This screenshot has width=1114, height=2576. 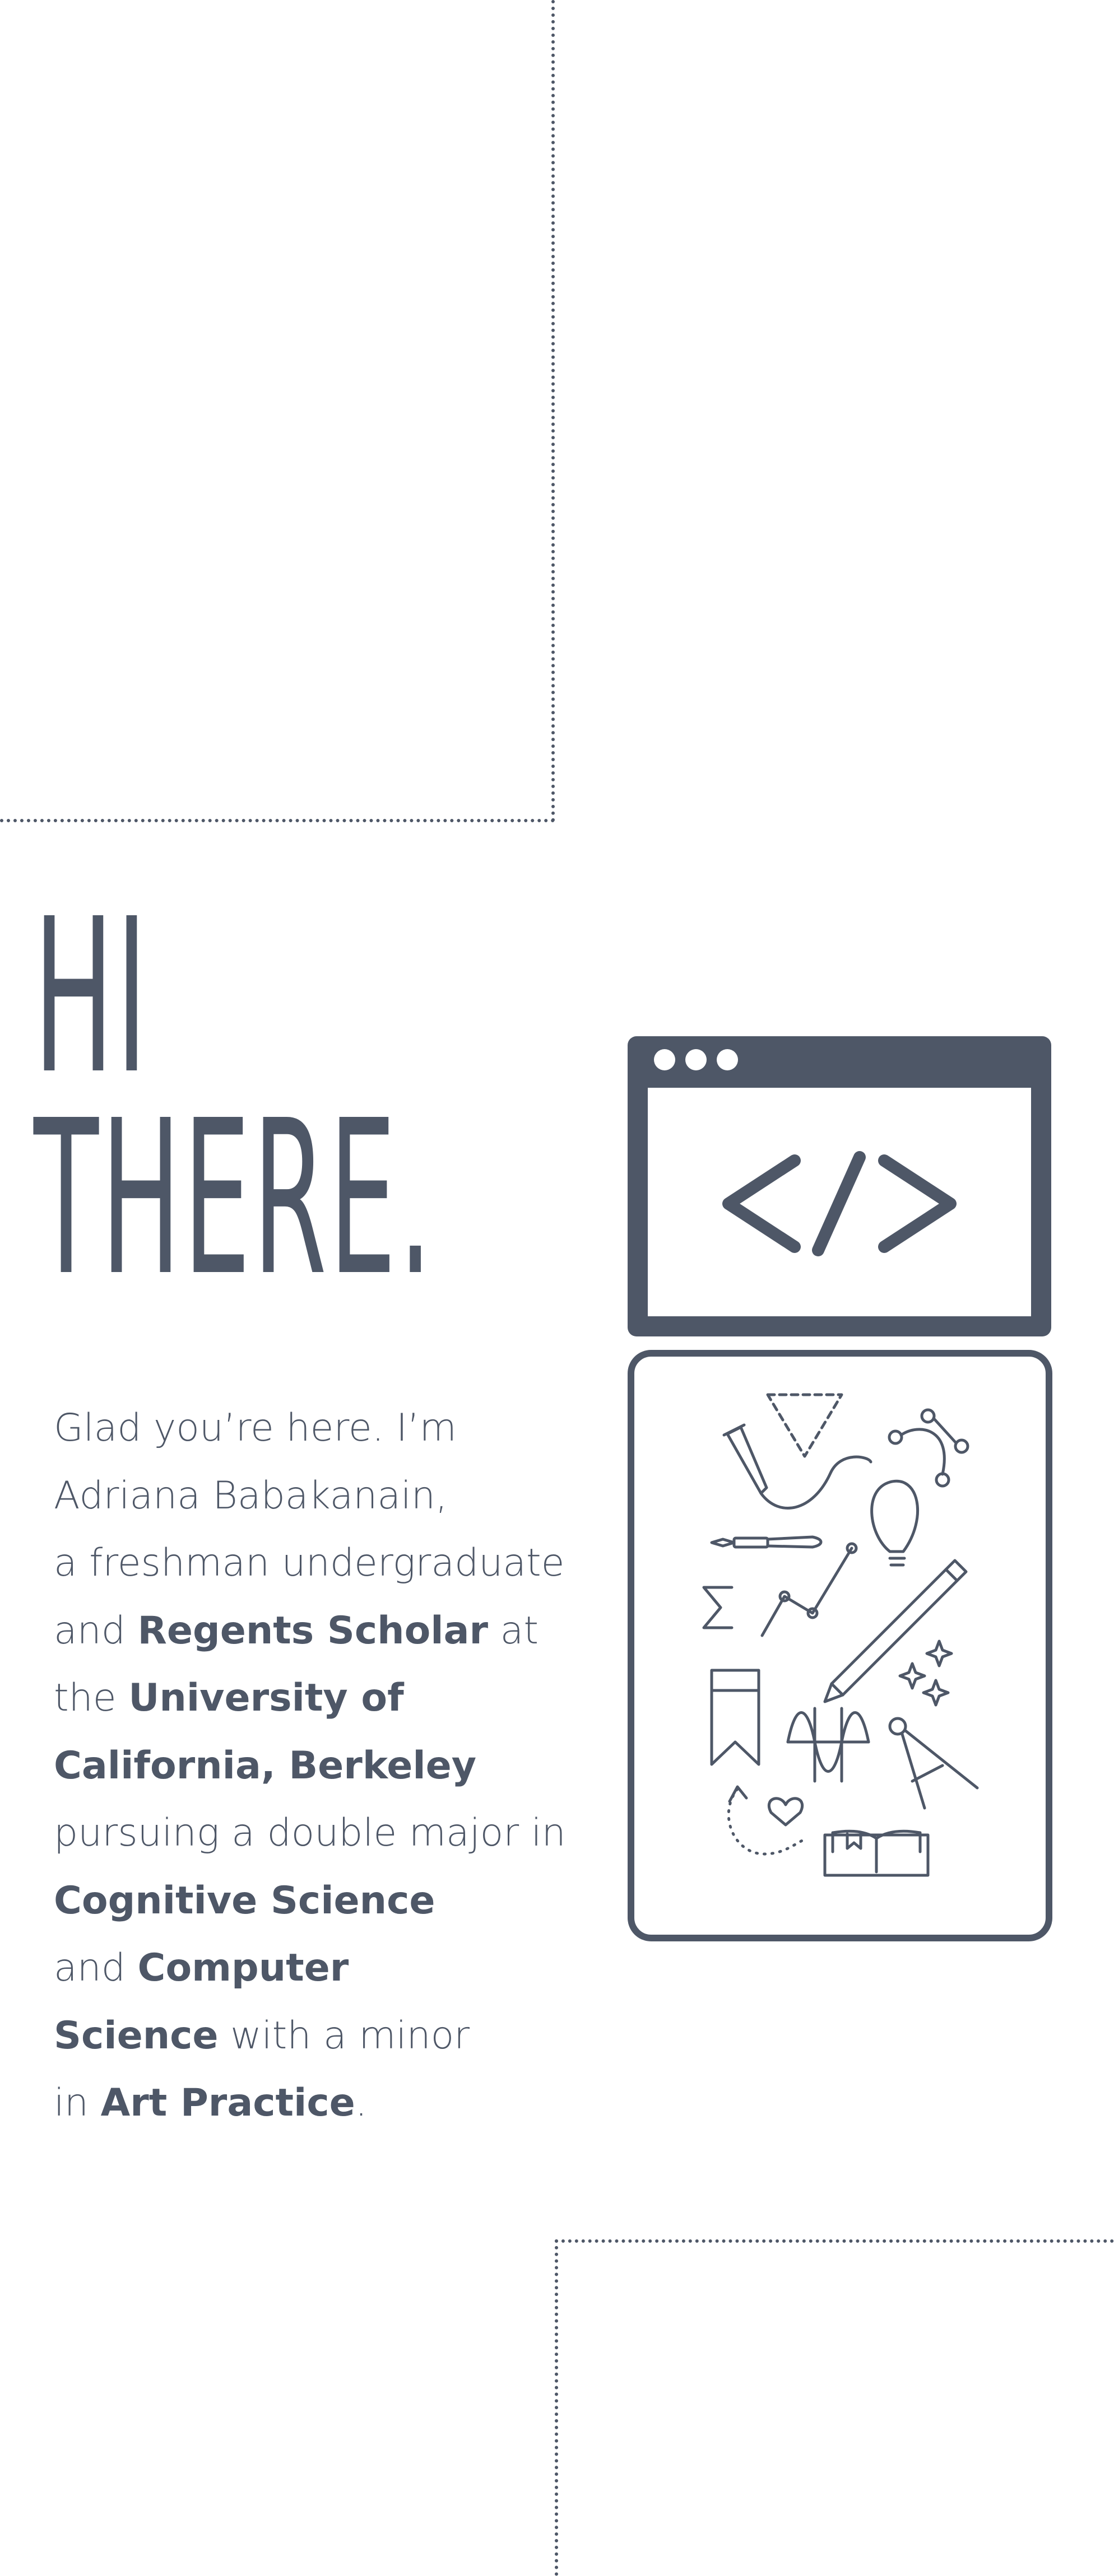 I want to click on highlight-art-practice: Art Practice, so click(x=227, y=2103).